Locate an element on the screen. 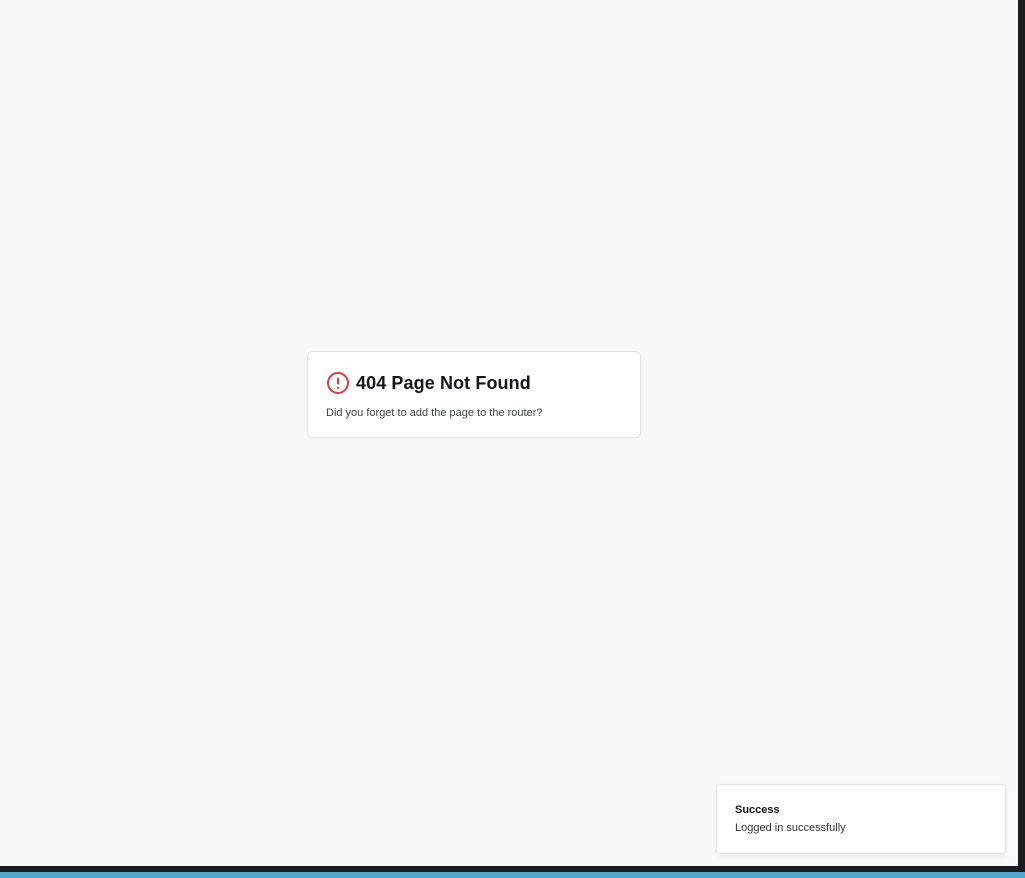 The height and width of the screenshot is (878, 1025). toast-message: Logged in successfully is located at coordinates (790, 828).